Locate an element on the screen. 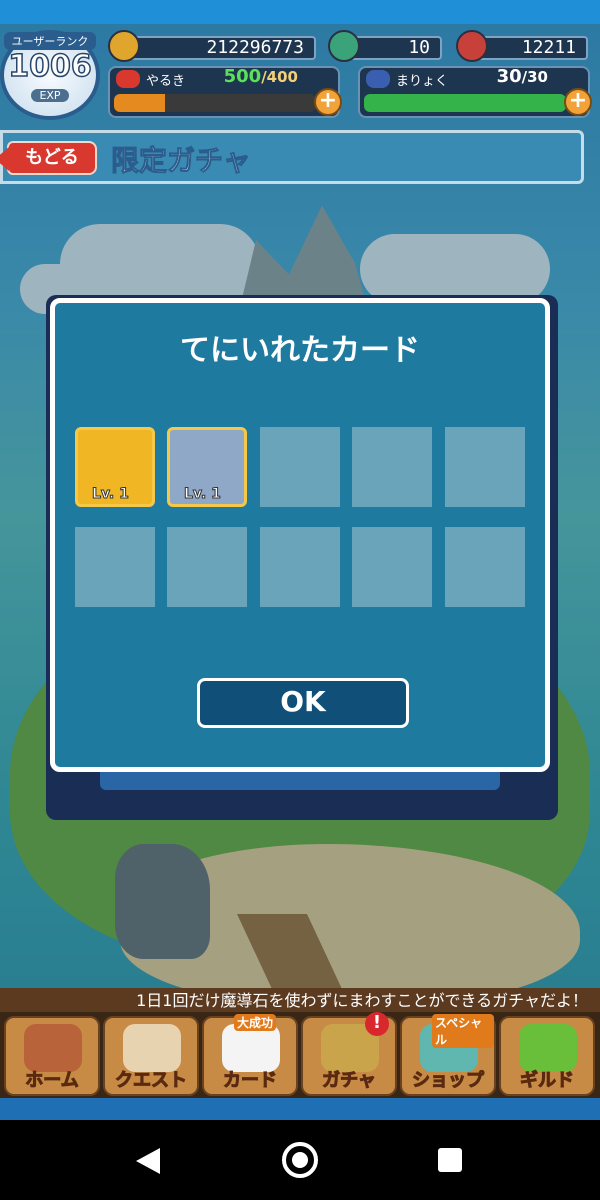 The image size is (600, 1200). nav-home-icon is located at coordinates (300, 1160).